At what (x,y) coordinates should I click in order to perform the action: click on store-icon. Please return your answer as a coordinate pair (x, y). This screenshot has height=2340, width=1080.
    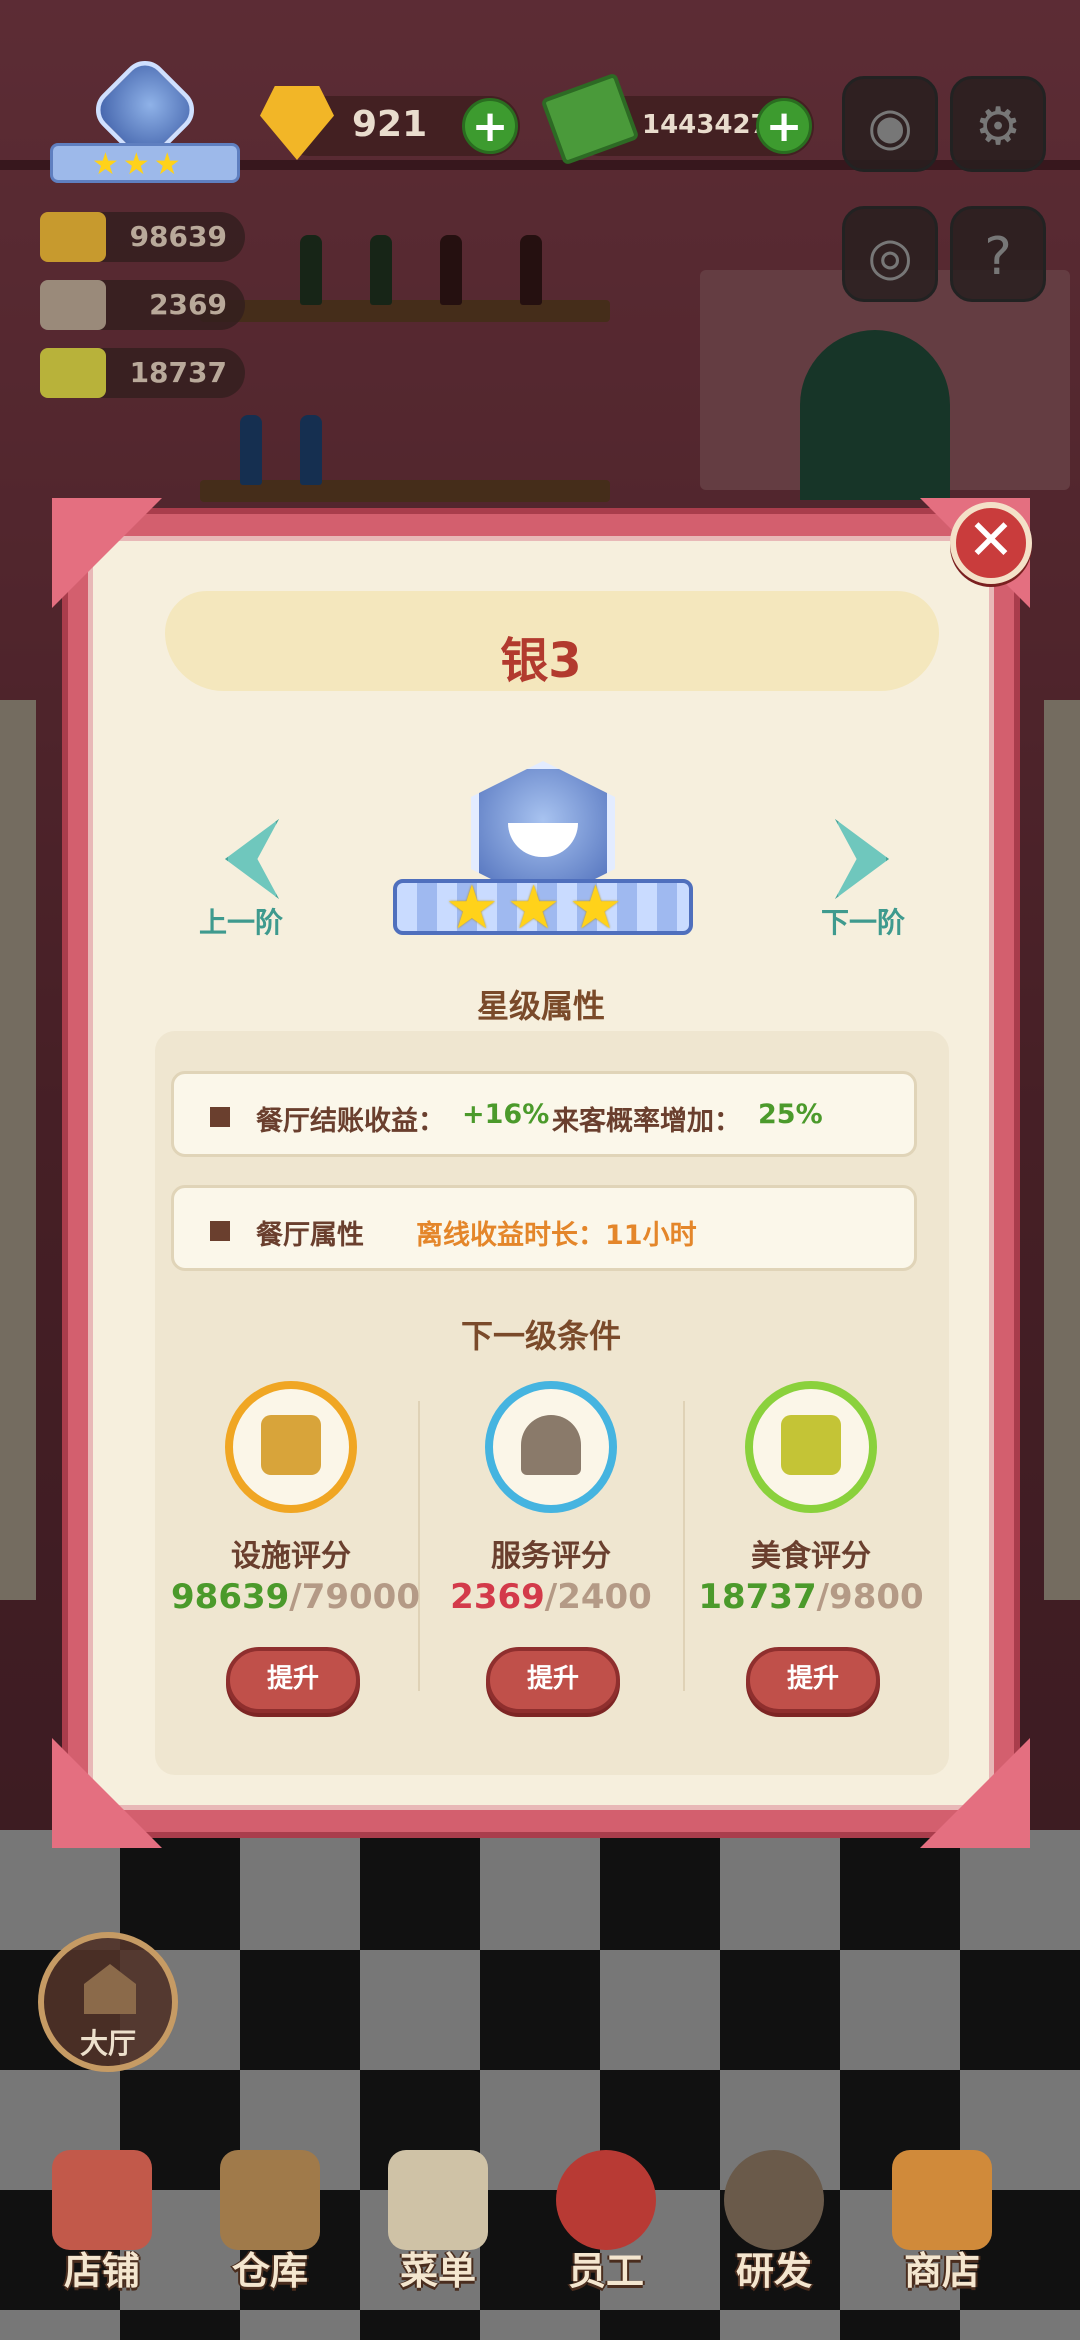
    Looking at the image, I should click on (102, 2200).